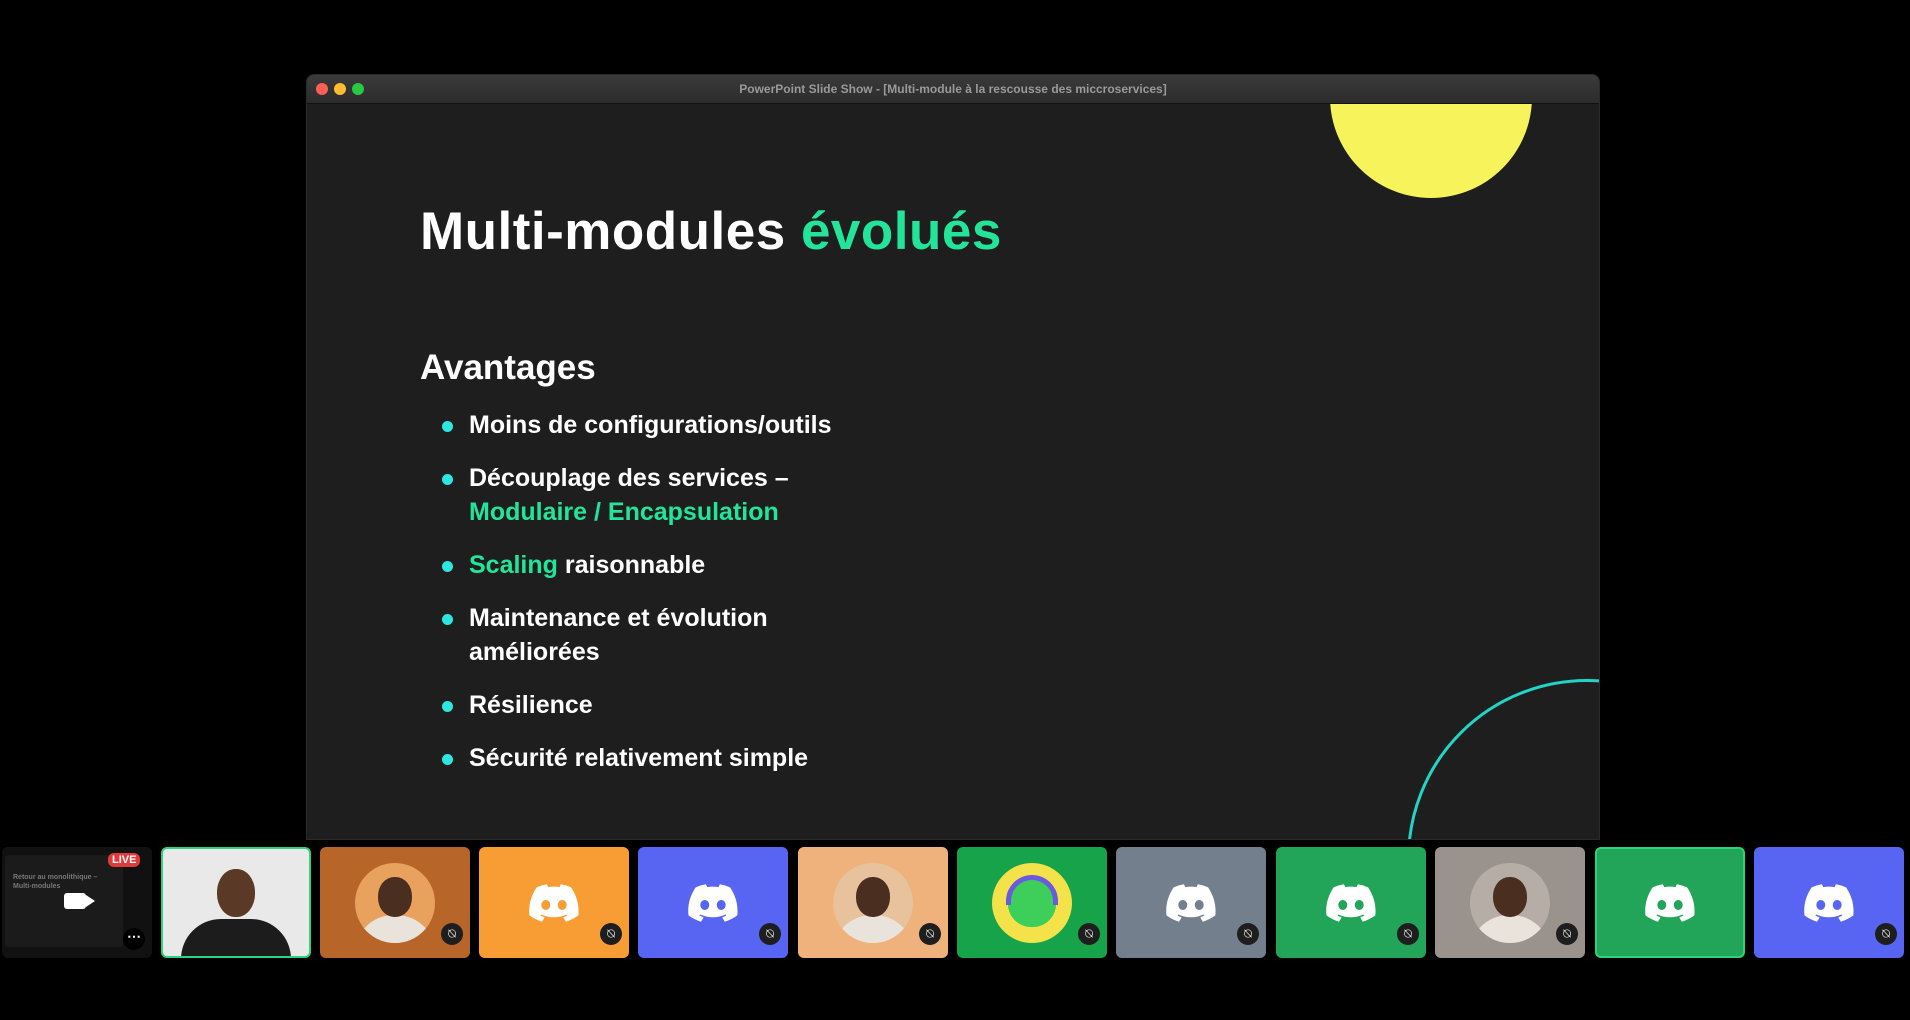 The image size is (1910, 1020). Describe the element at coordinates (37, 886) in the screenshot. I see `stream-preview-subtitle: Multi-modules` at that location.